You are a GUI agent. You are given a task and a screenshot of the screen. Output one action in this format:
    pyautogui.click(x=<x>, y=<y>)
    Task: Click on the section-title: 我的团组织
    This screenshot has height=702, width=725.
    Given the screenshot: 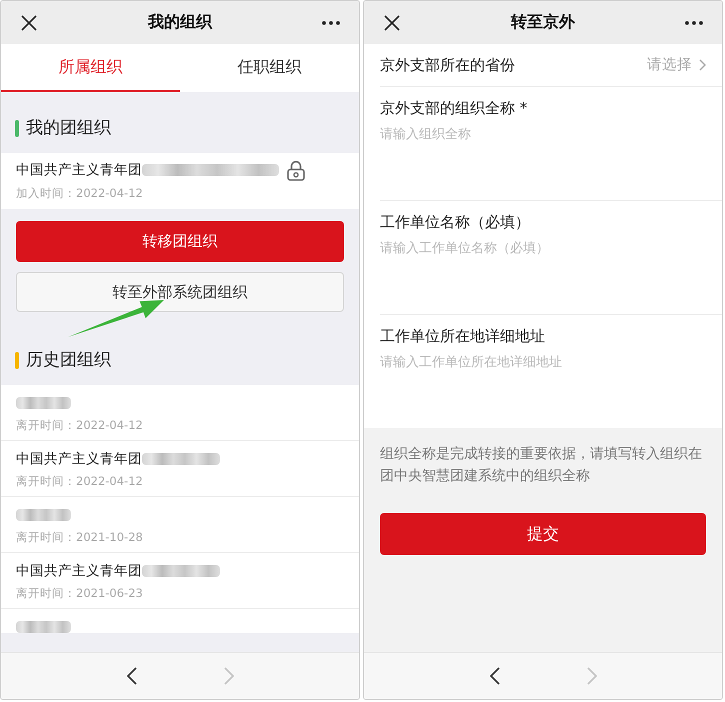 What is the action you would take?
    pyautogui.click(x=68, y=128)
    